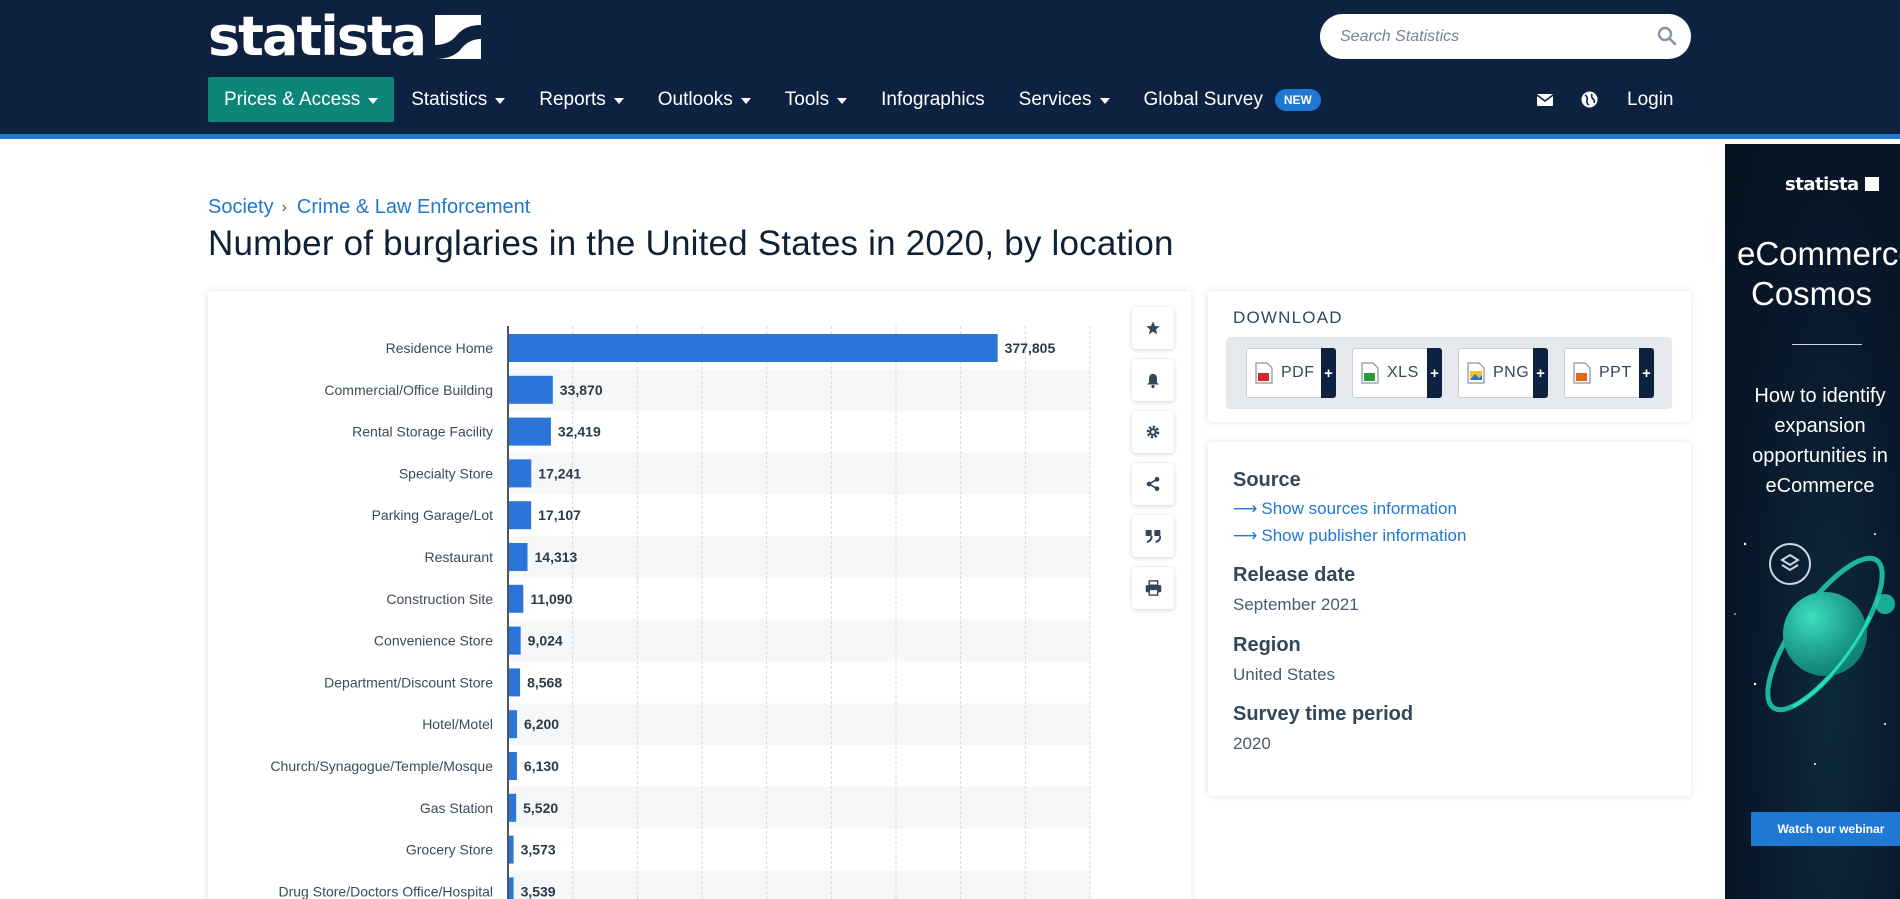  What do you see at coordinates (241, 207) in the screenshot?
I see `breadcrumb-society: Society` at bounding box center [241, 207].